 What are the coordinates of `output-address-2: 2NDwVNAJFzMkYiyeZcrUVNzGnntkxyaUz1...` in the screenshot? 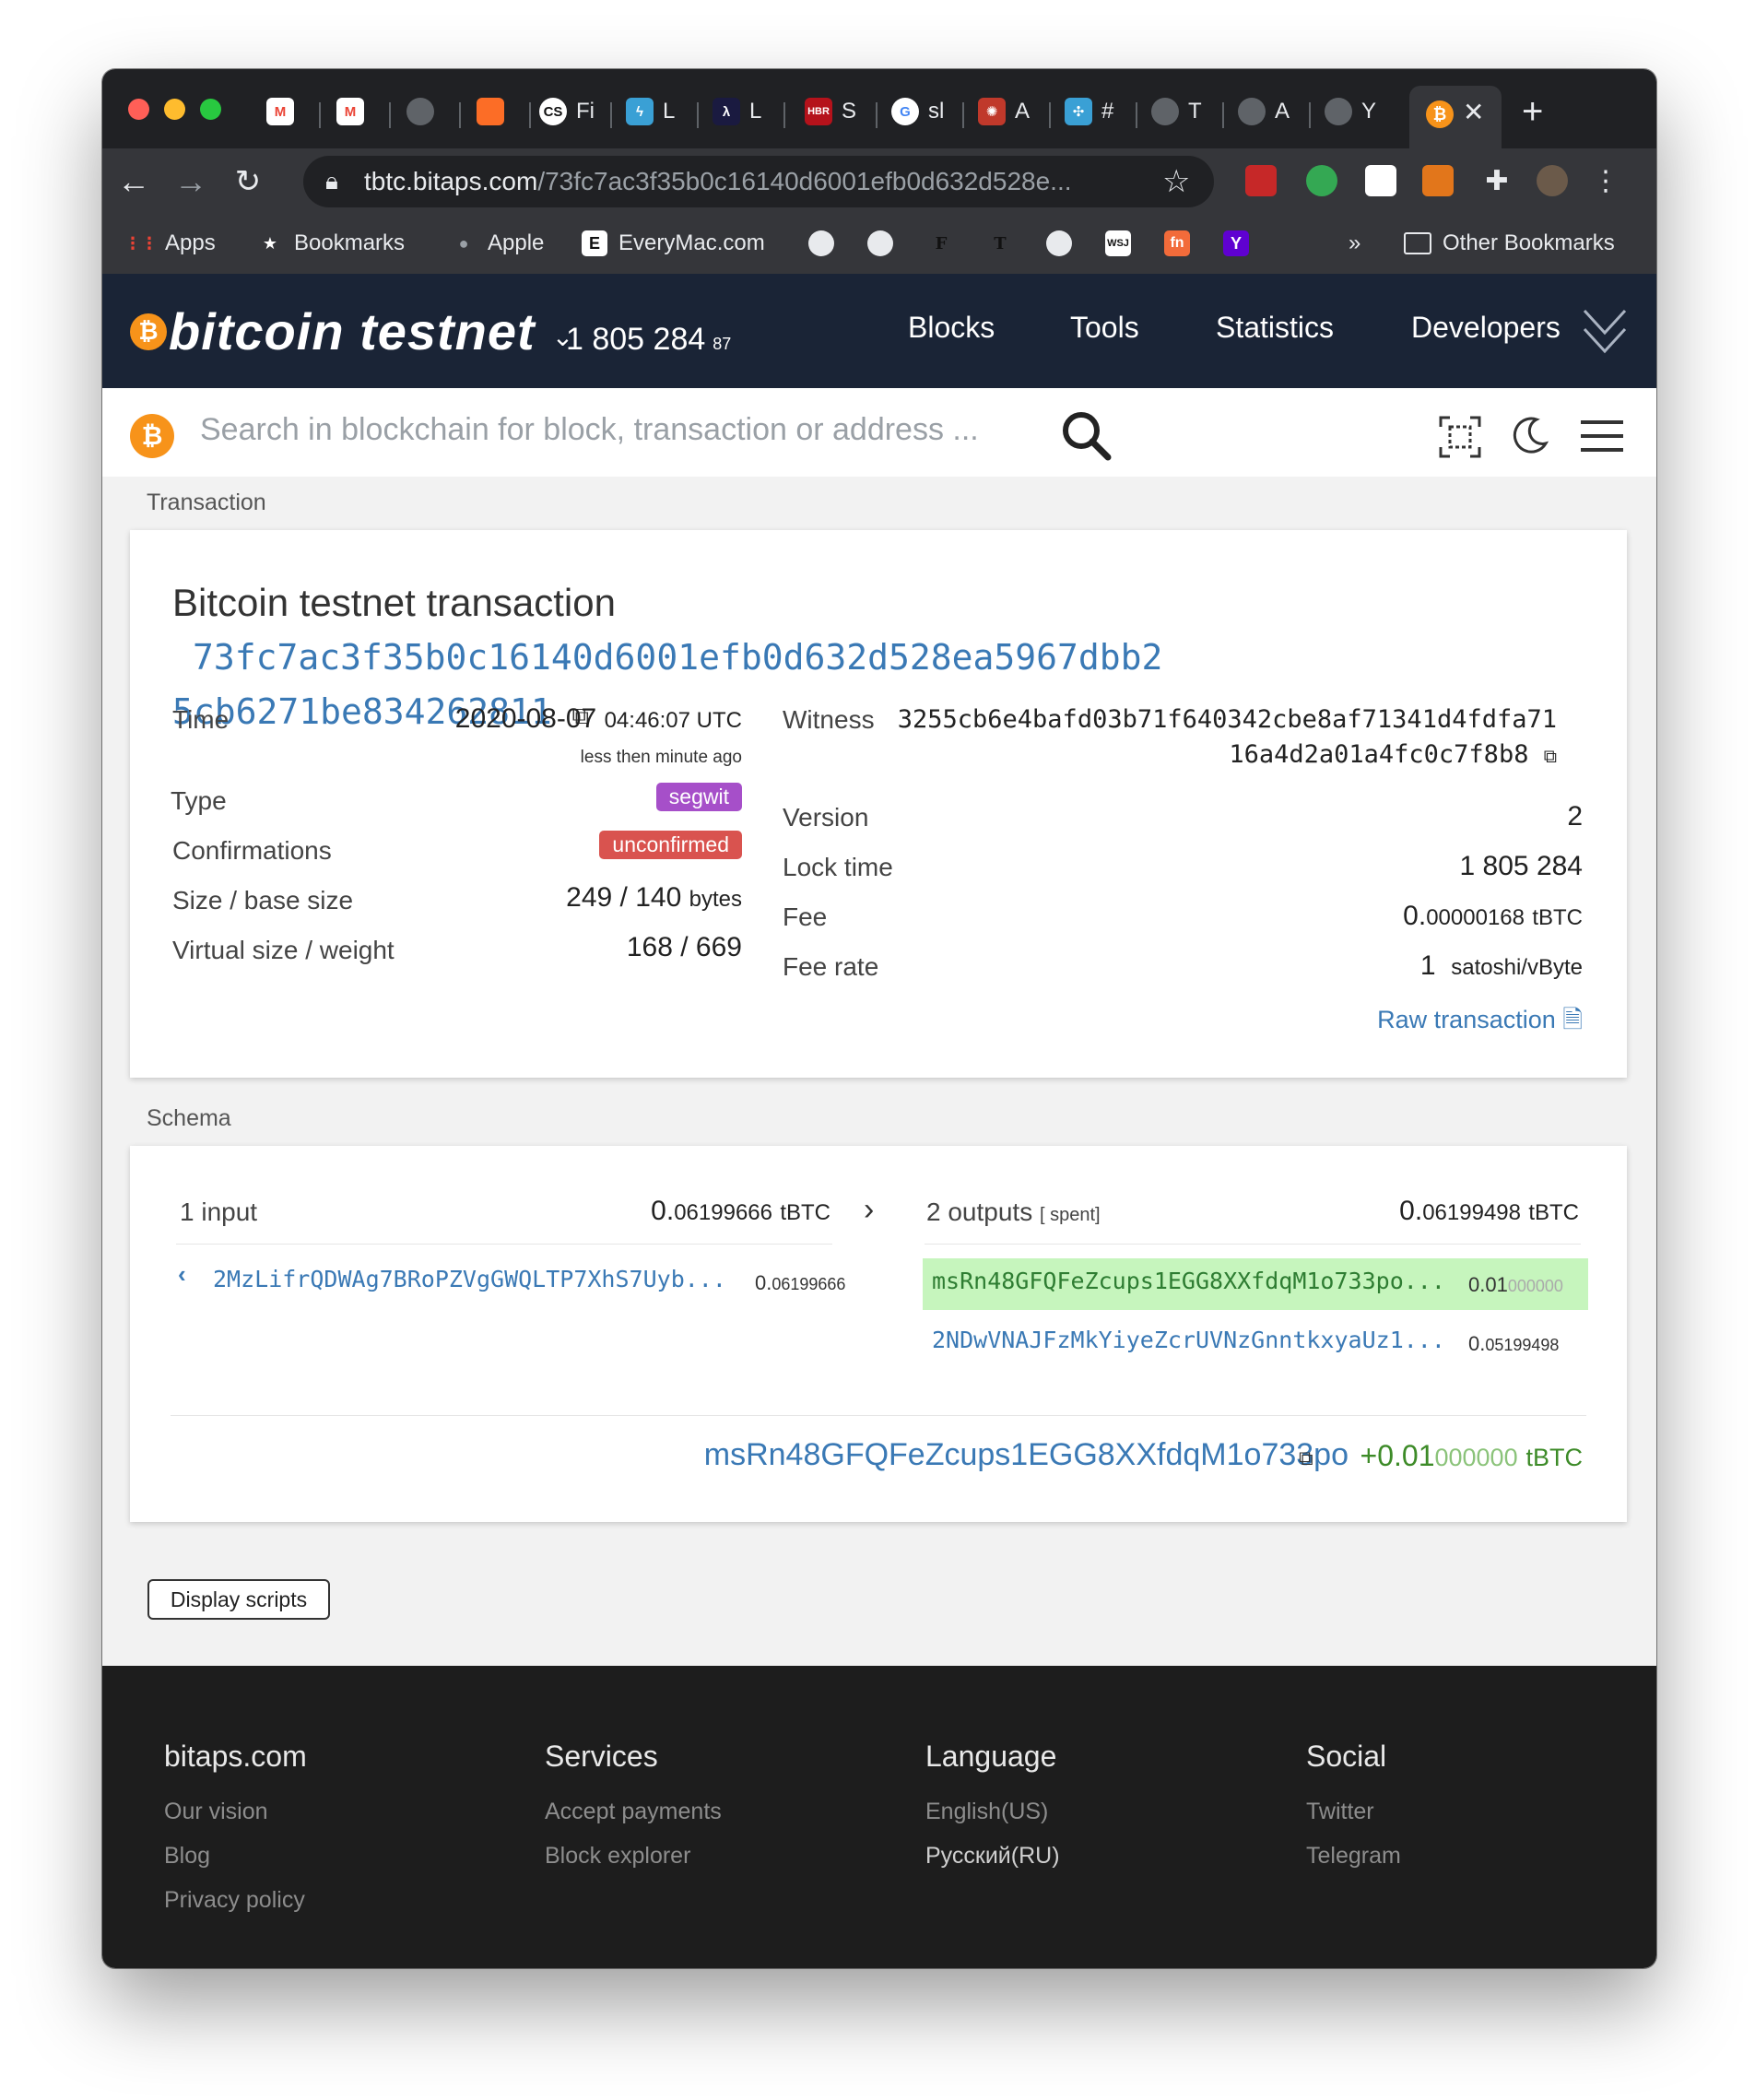 It's located at (1188, 1340).